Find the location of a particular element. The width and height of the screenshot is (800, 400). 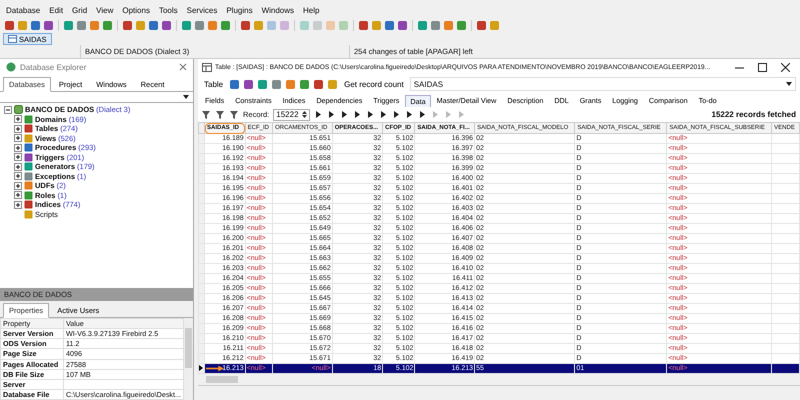

record-number-field: 15222 is located at coordinates (291, 114).